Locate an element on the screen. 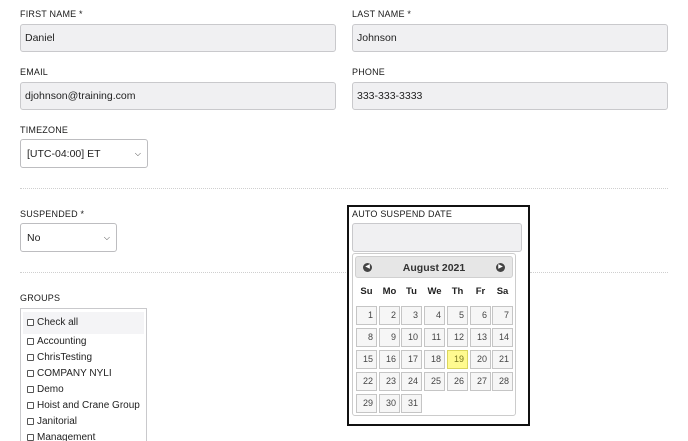  weekday-label: Fr is located at coordinates (480, 291).